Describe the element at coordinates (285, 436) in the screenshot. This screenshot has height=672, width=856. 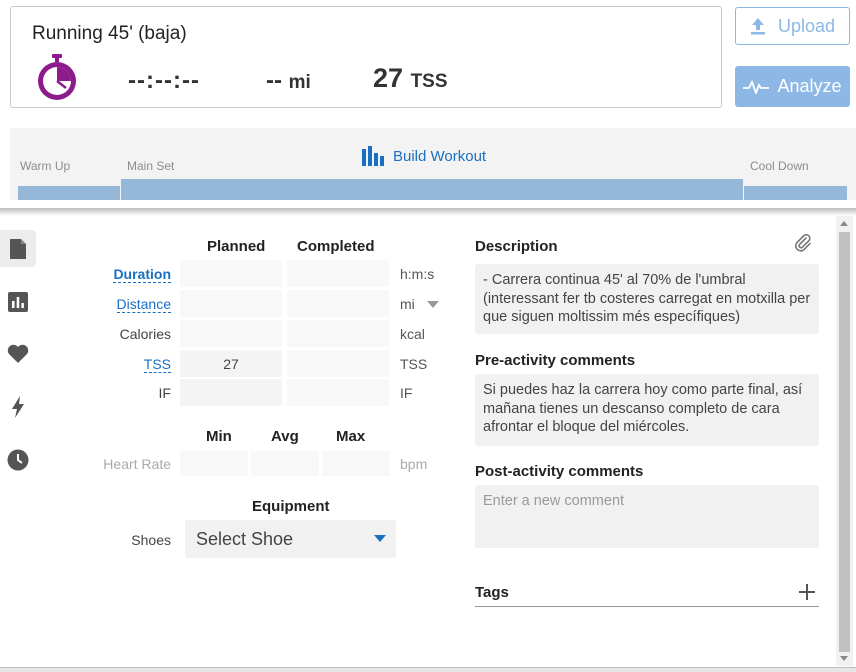
I see `hr-avg-header: Avg` at that location.